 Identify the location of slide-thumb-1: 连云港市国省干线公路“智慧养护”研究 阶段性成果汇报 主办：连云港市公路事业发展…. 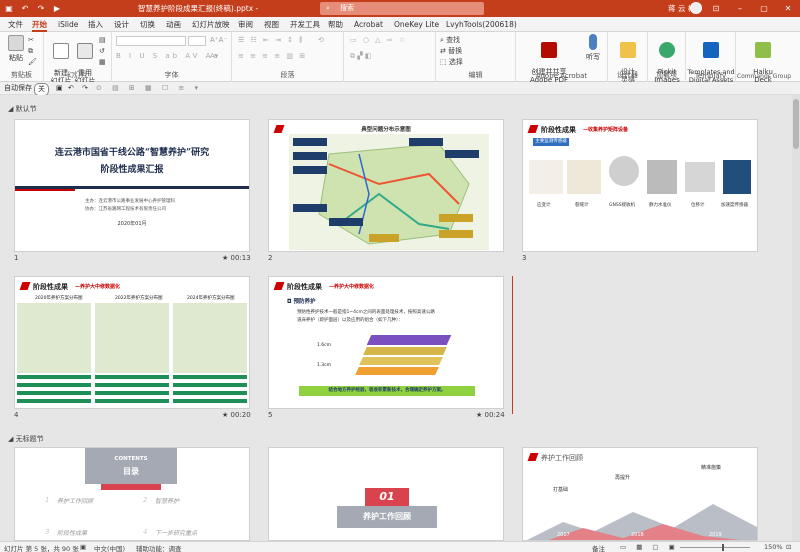
(132, 185).